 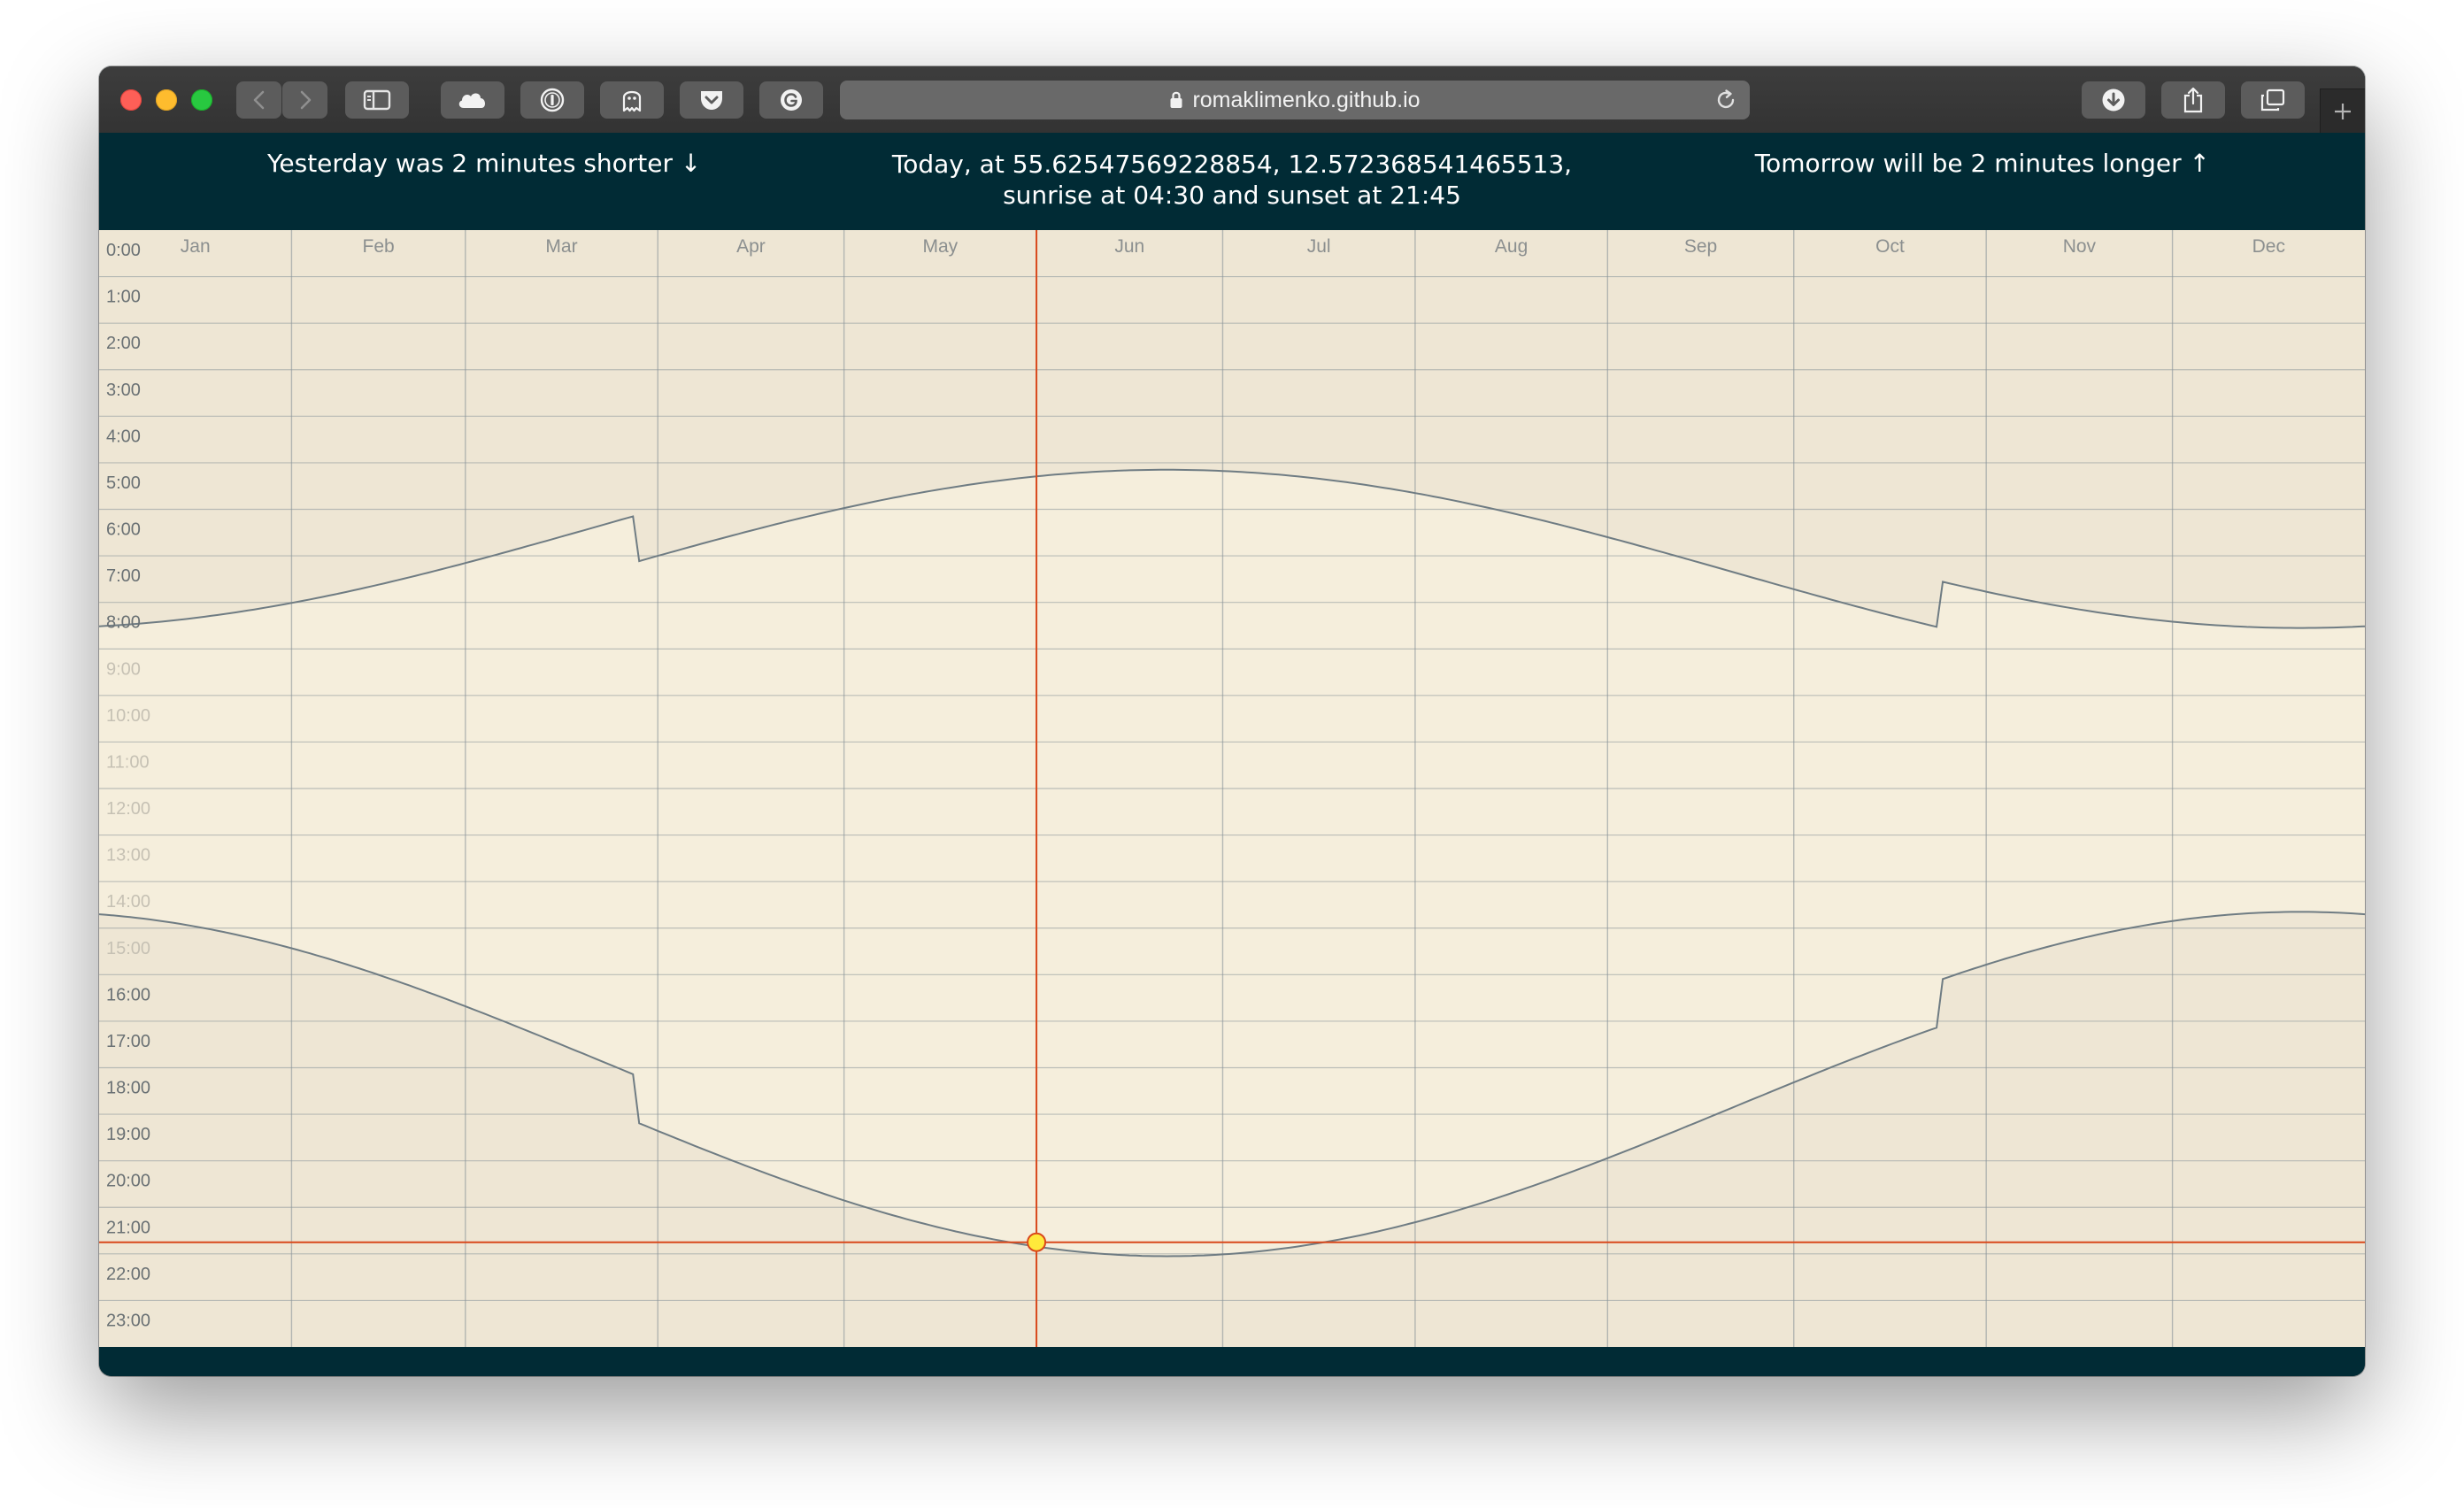 What do you see at coordinates (561, 246) in the screenshot?
I see `month-label: Mar` at bounding box center [561, 246].